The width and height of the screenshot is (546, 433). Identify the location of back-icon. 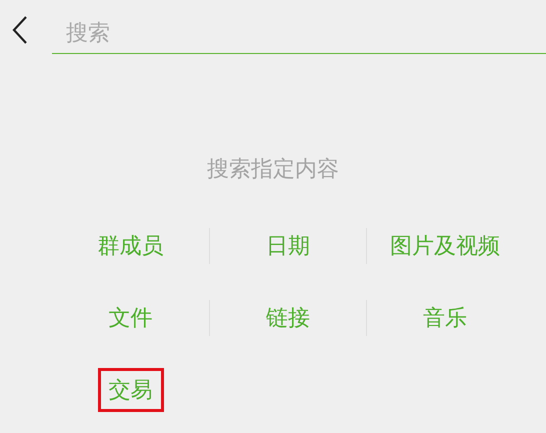
(20, 30).